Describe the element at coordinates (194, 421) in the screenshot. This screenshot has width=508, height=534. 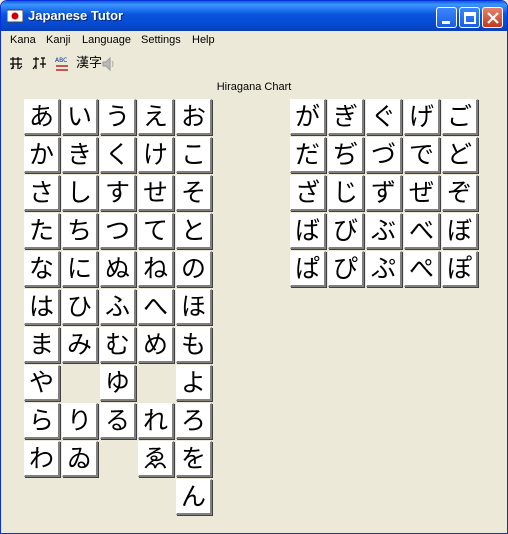
I see `kana-tile: ろ` at that location.